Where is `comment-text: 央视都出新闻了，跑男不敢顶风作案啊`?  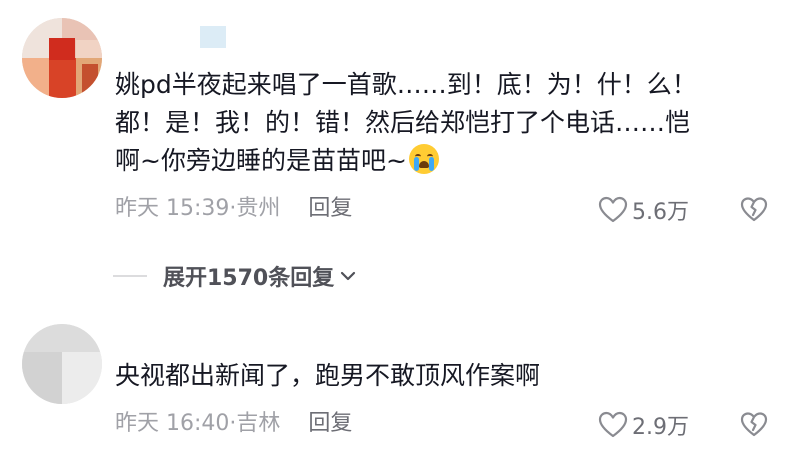 comment-text: 央视都出新闻了，跑男不敢顶风作案啊 is located at coordinates (435, 376).